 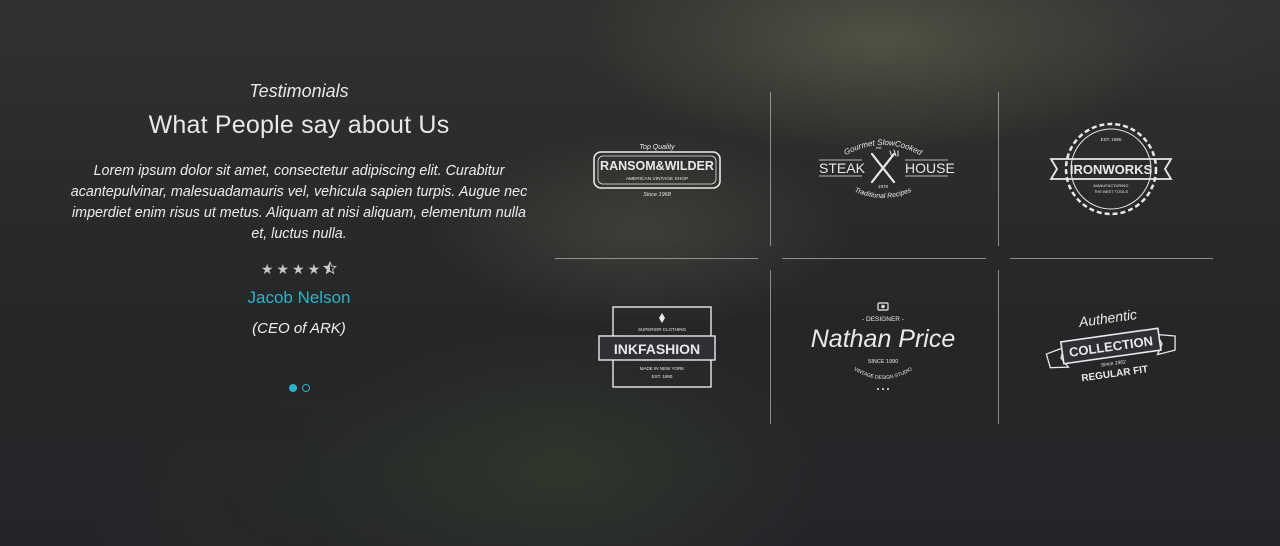 I want to click on logo-name-left: STEAK, so click(x=842, y=168).